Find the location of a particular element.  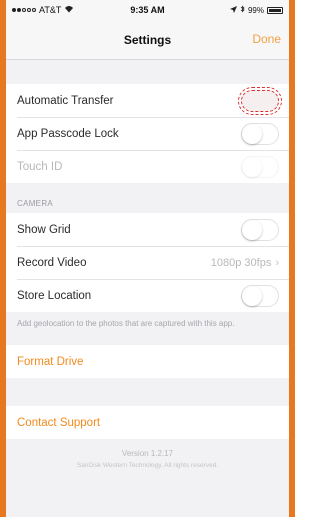

status-time: 9:35 AM is located at coordinates (147, 10).